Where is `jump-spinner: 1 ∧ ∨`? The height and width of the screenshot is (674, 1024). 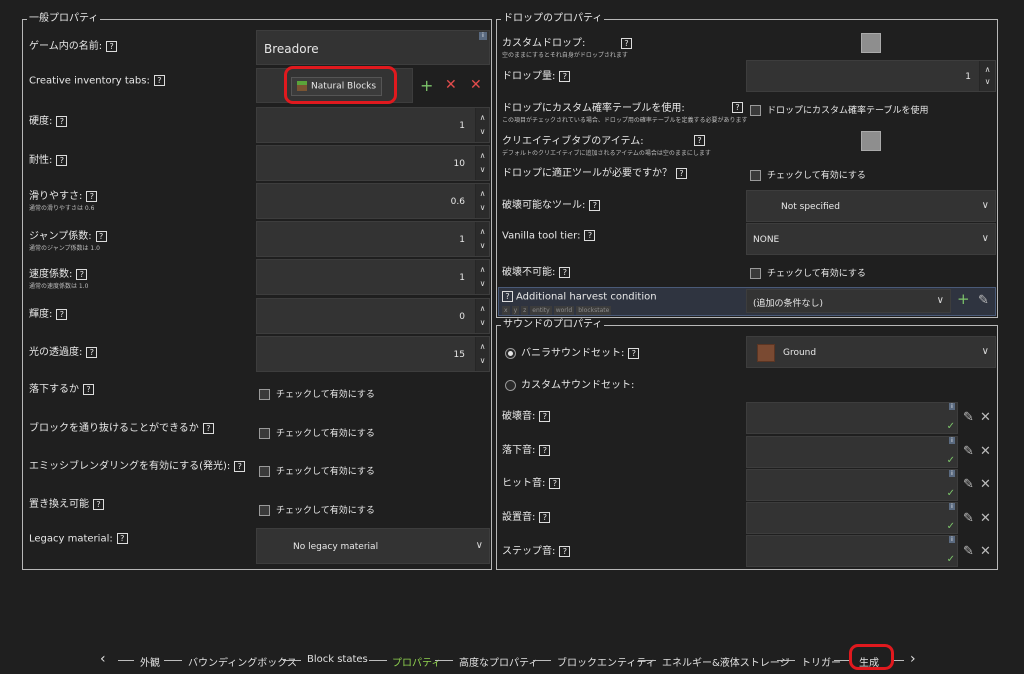
jump-spinner: 1 ∧ ∨ is located at coordinates (373, 239).